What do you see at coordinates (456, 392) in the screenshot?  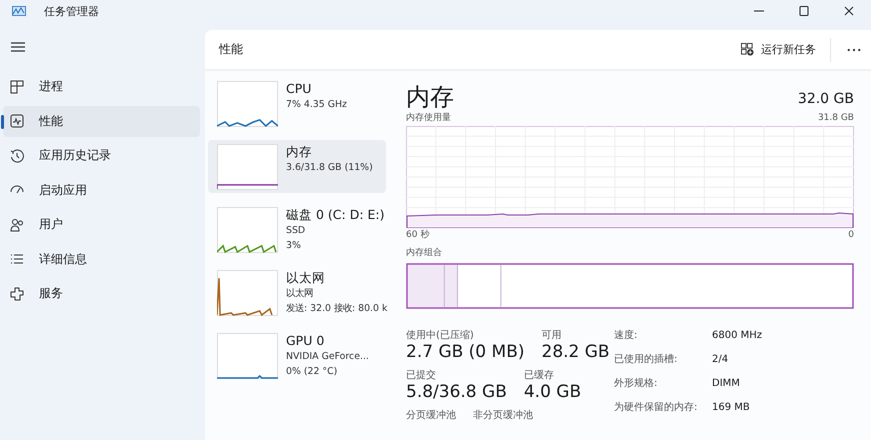 I see `stat-value: 5.8/36.8 GB` at bounding box center [456, 392].